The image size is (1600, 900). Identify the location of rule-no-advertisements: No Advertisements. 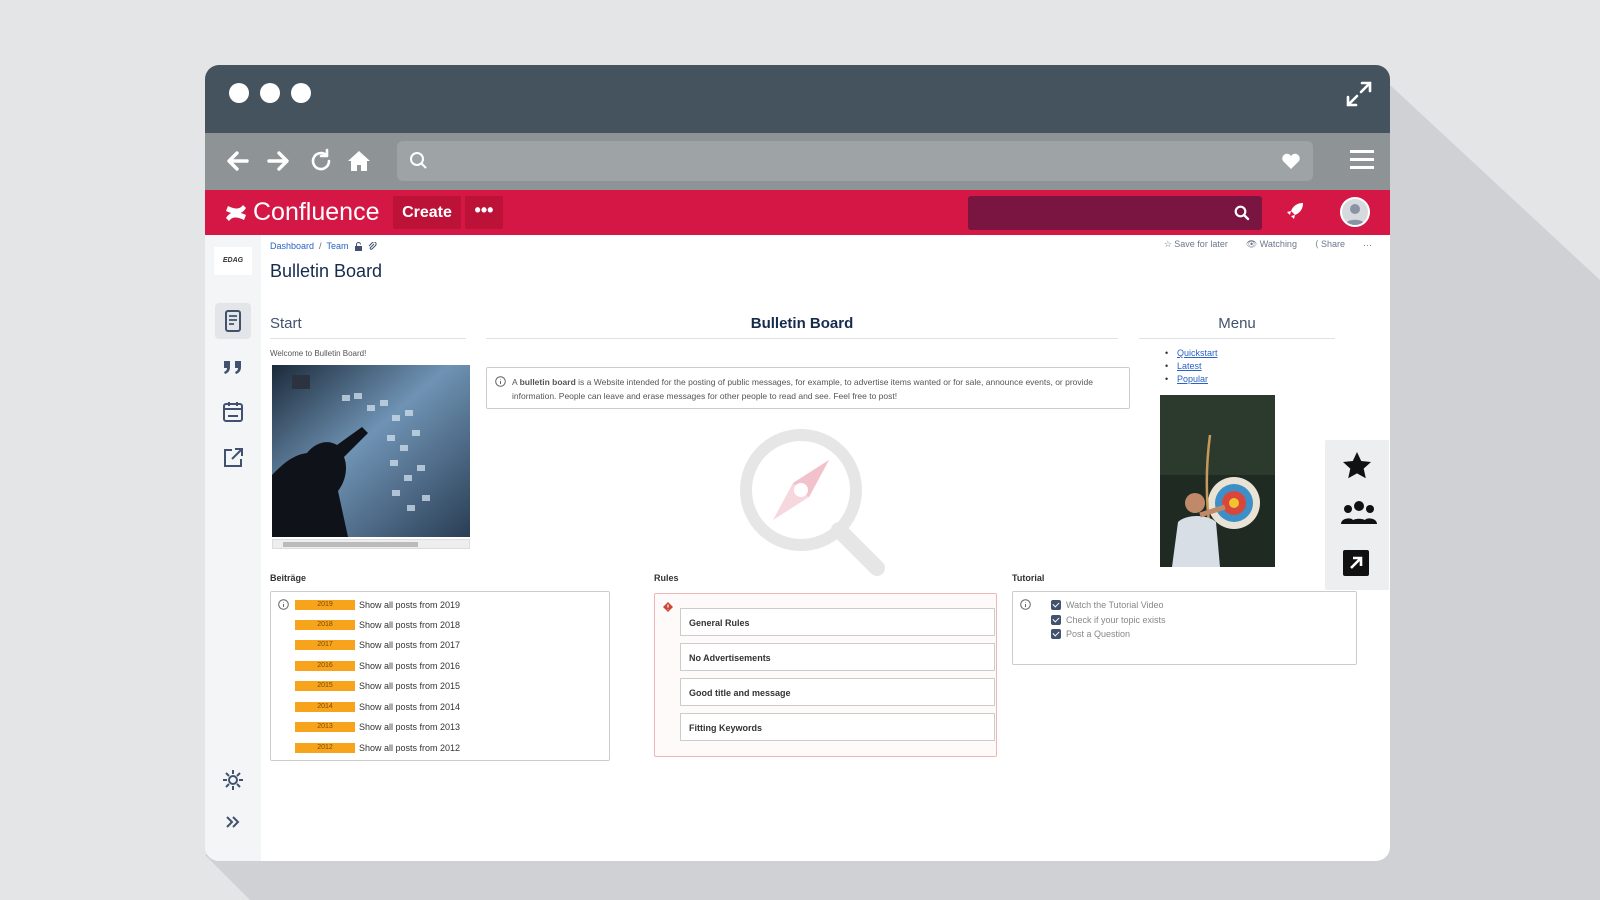
(837, 657).